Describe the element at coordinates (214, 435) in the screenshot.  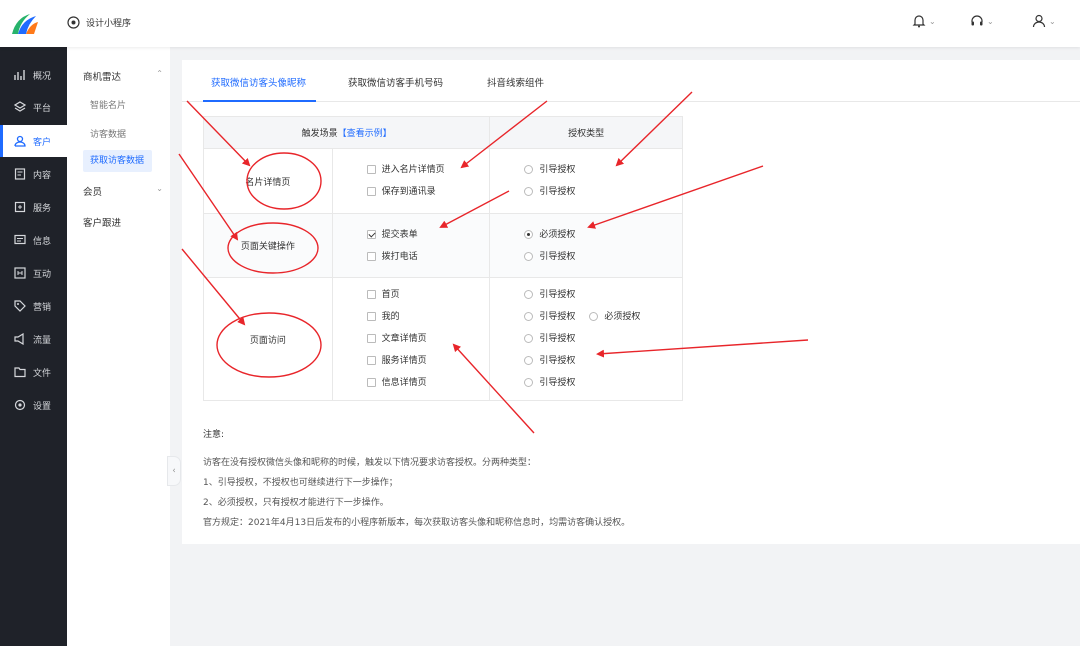
I see `notes-title: 注意:` at that location.